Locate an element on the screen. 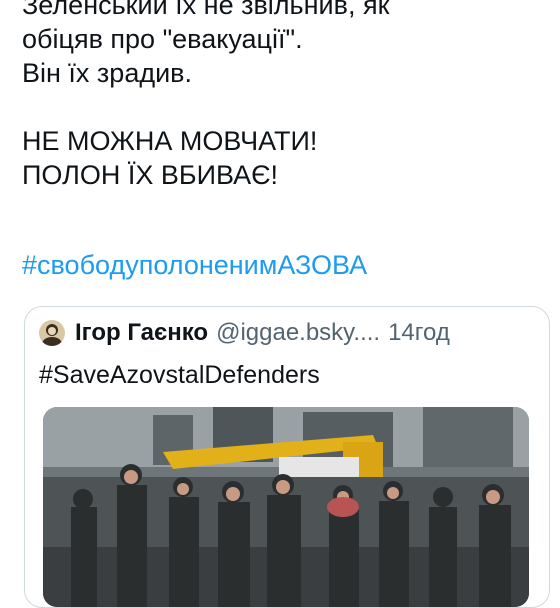  portrait-avatar-icon is located at coordinates (52, 333).